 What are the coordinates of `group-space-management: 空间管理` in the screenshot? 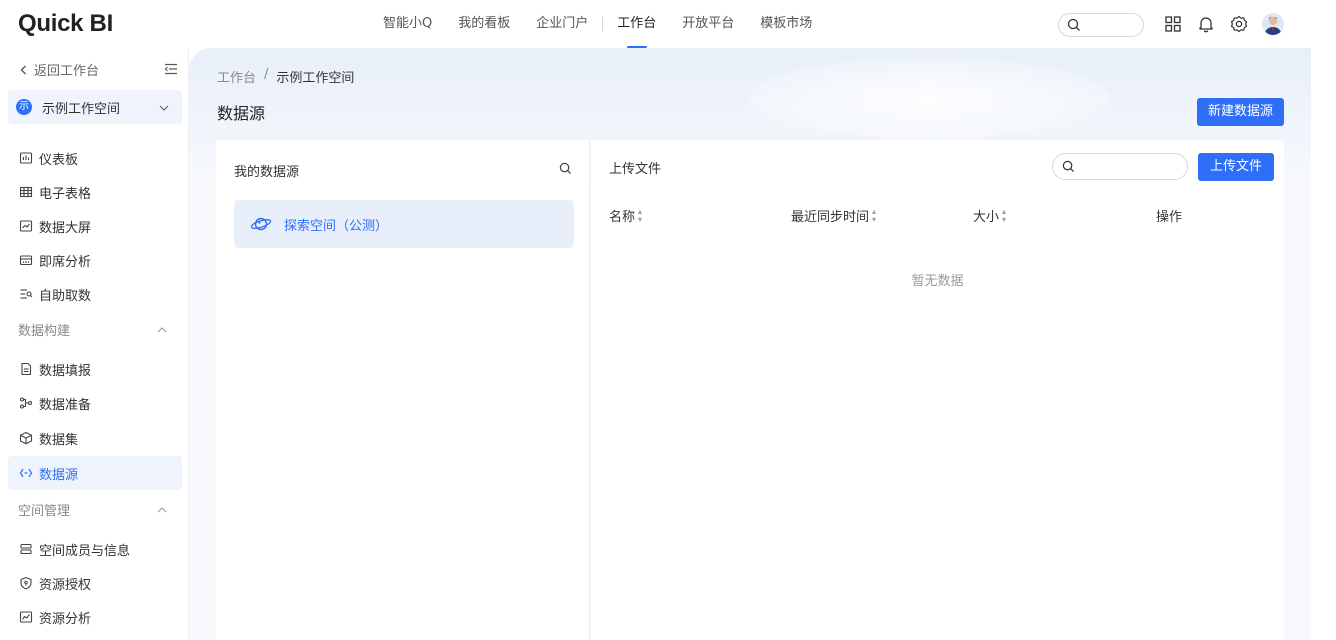 It's located at (93, 509).